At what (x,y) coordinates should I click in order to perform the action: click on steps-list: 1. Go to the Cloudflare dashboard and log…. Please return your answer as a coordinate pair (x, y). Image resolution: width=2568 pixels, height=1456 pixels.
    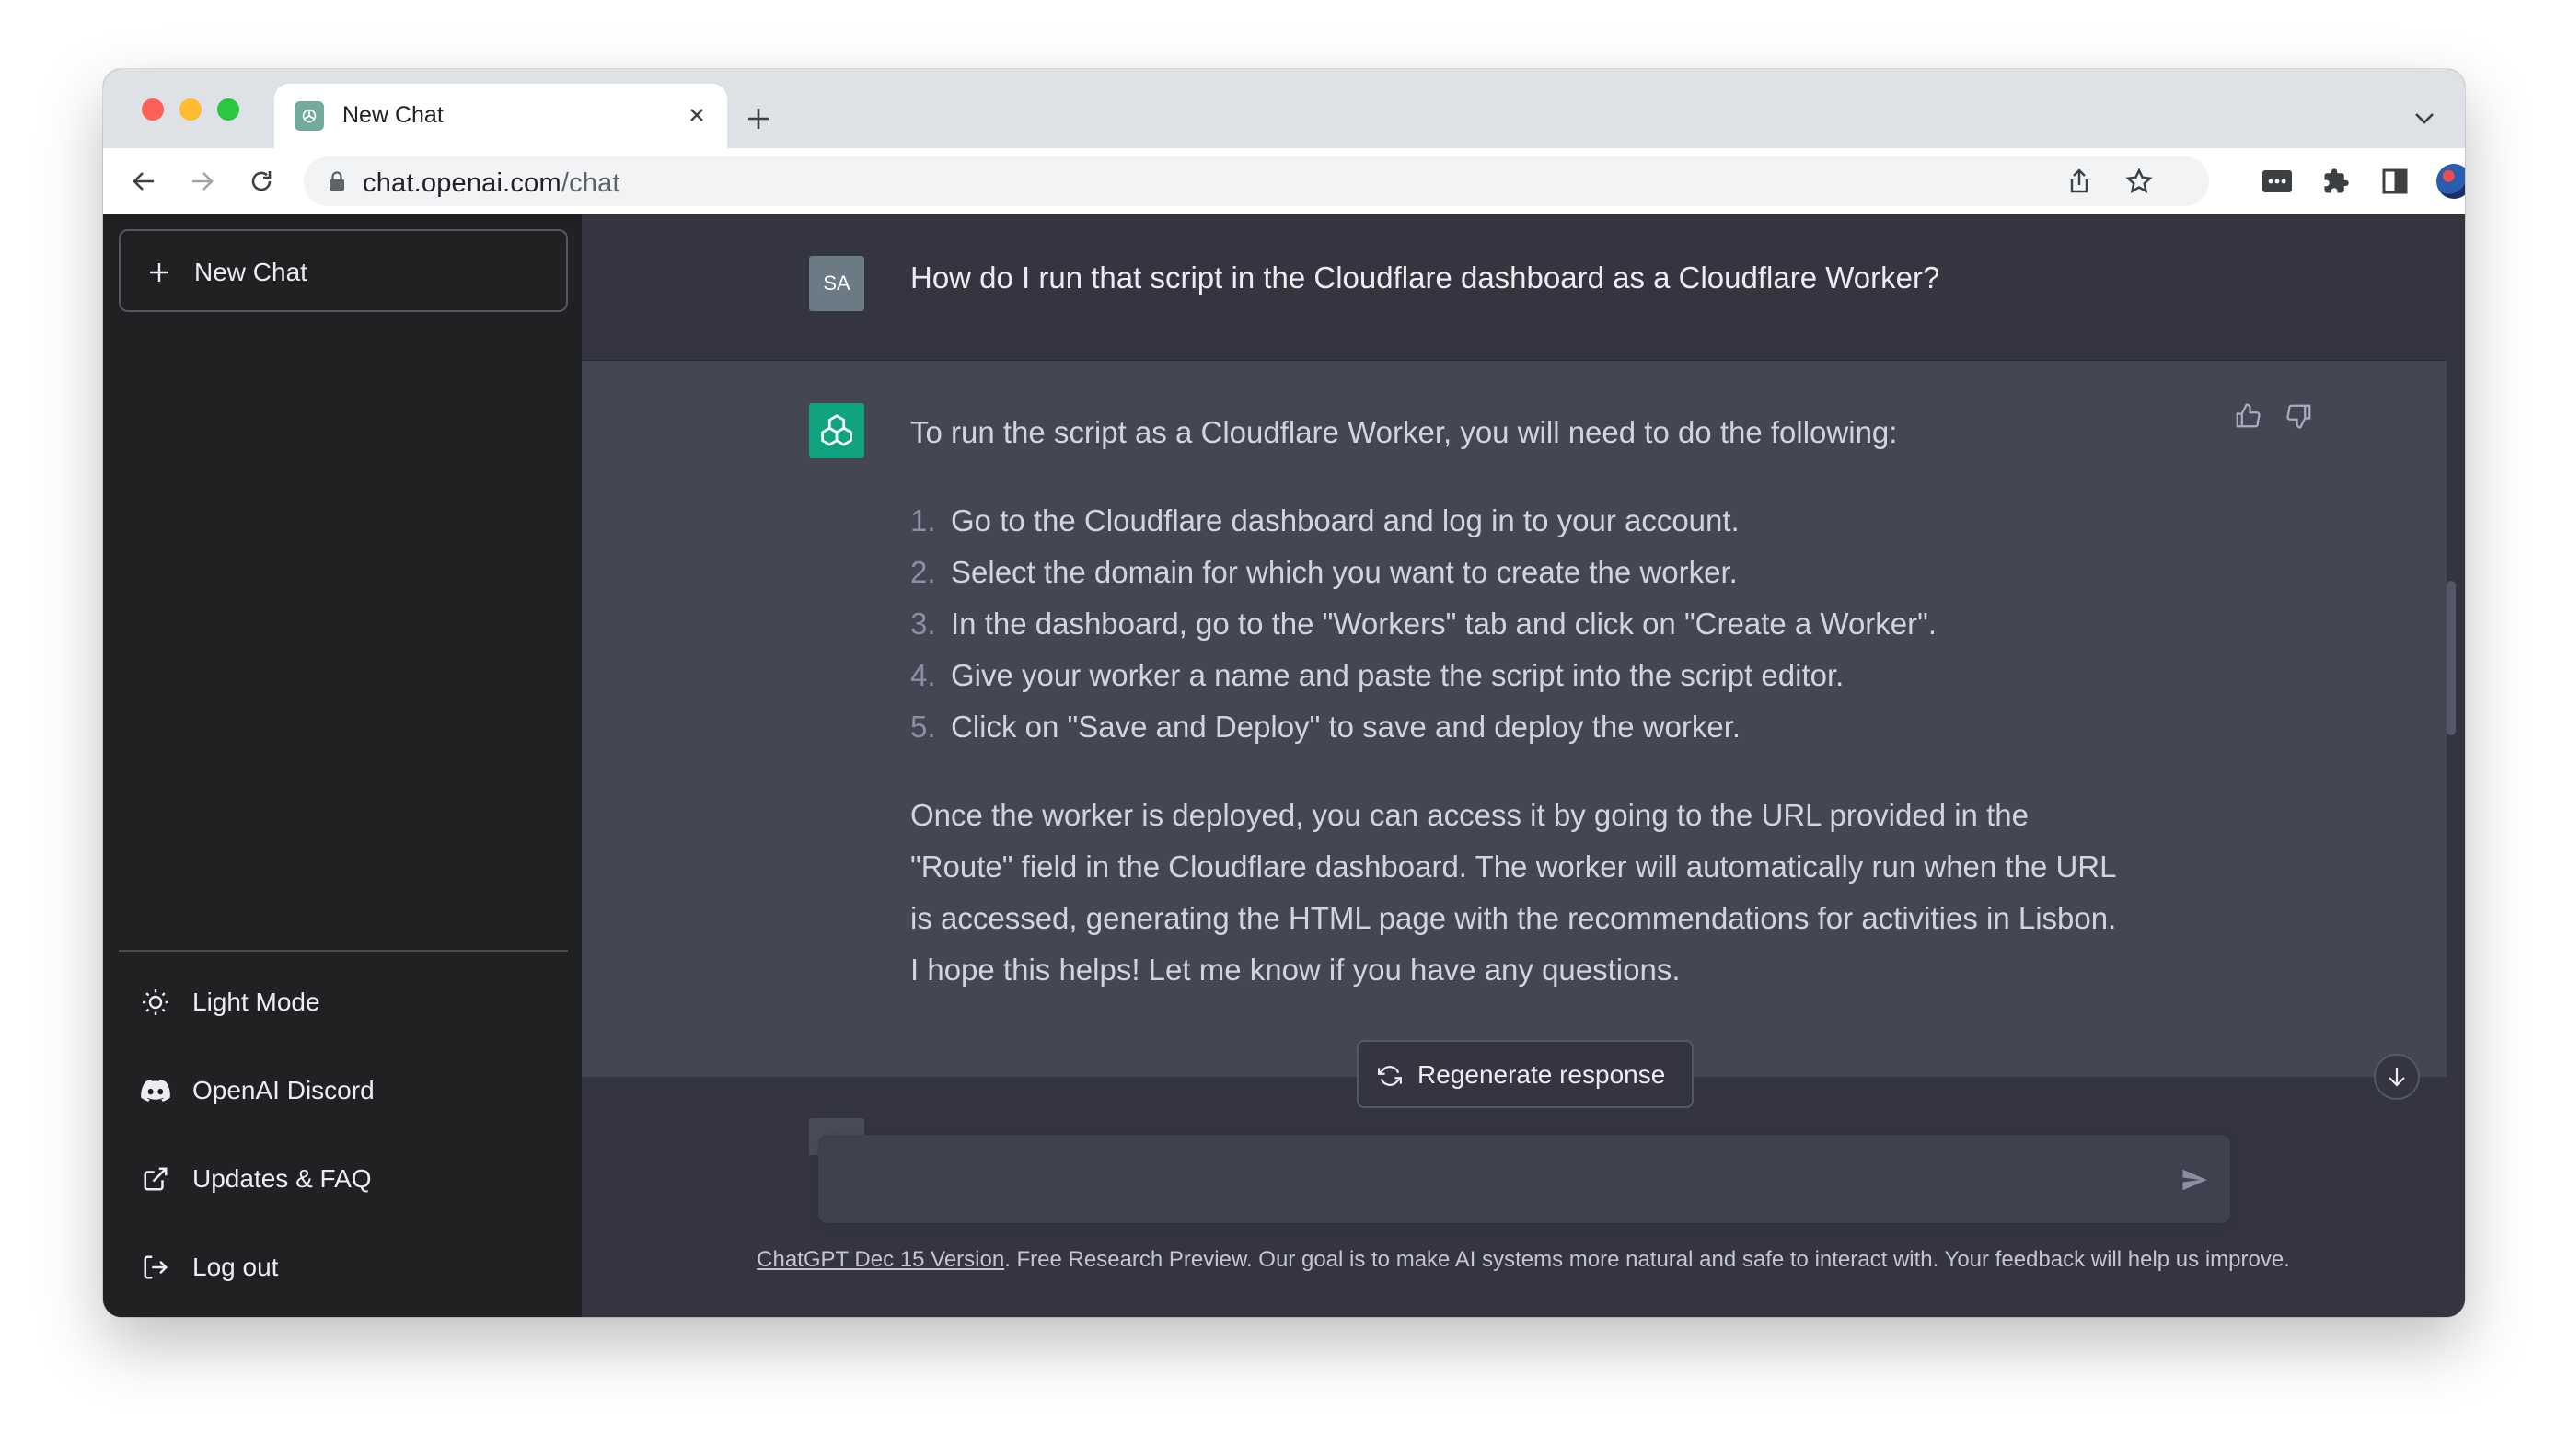
    Looking at the image, I should click on (1517, 624).